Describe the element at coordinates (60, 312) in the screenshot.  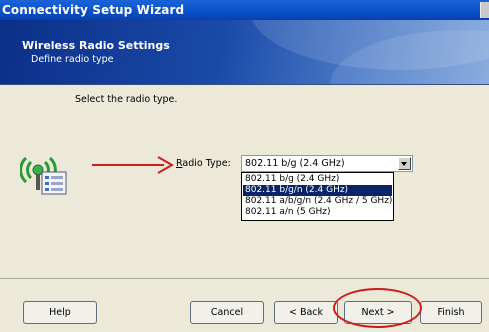
I see `help-button: Help` at that location.